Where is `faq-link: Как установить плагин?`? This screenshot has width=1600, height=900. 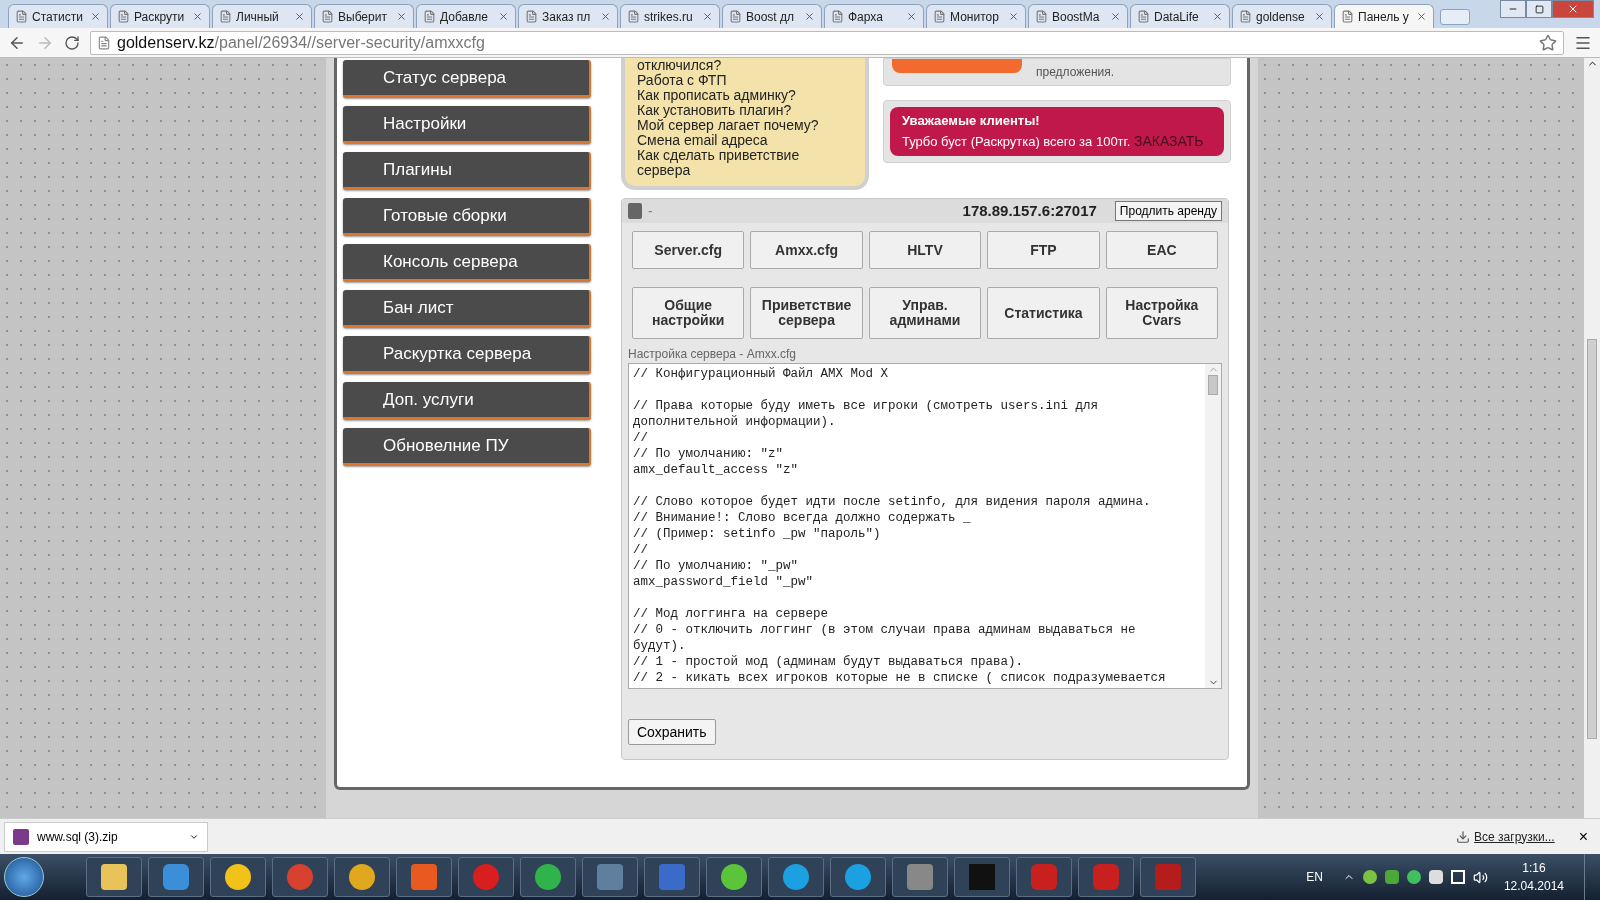 faq-link: Как установить плагин? is located at coordinates (731, 110).